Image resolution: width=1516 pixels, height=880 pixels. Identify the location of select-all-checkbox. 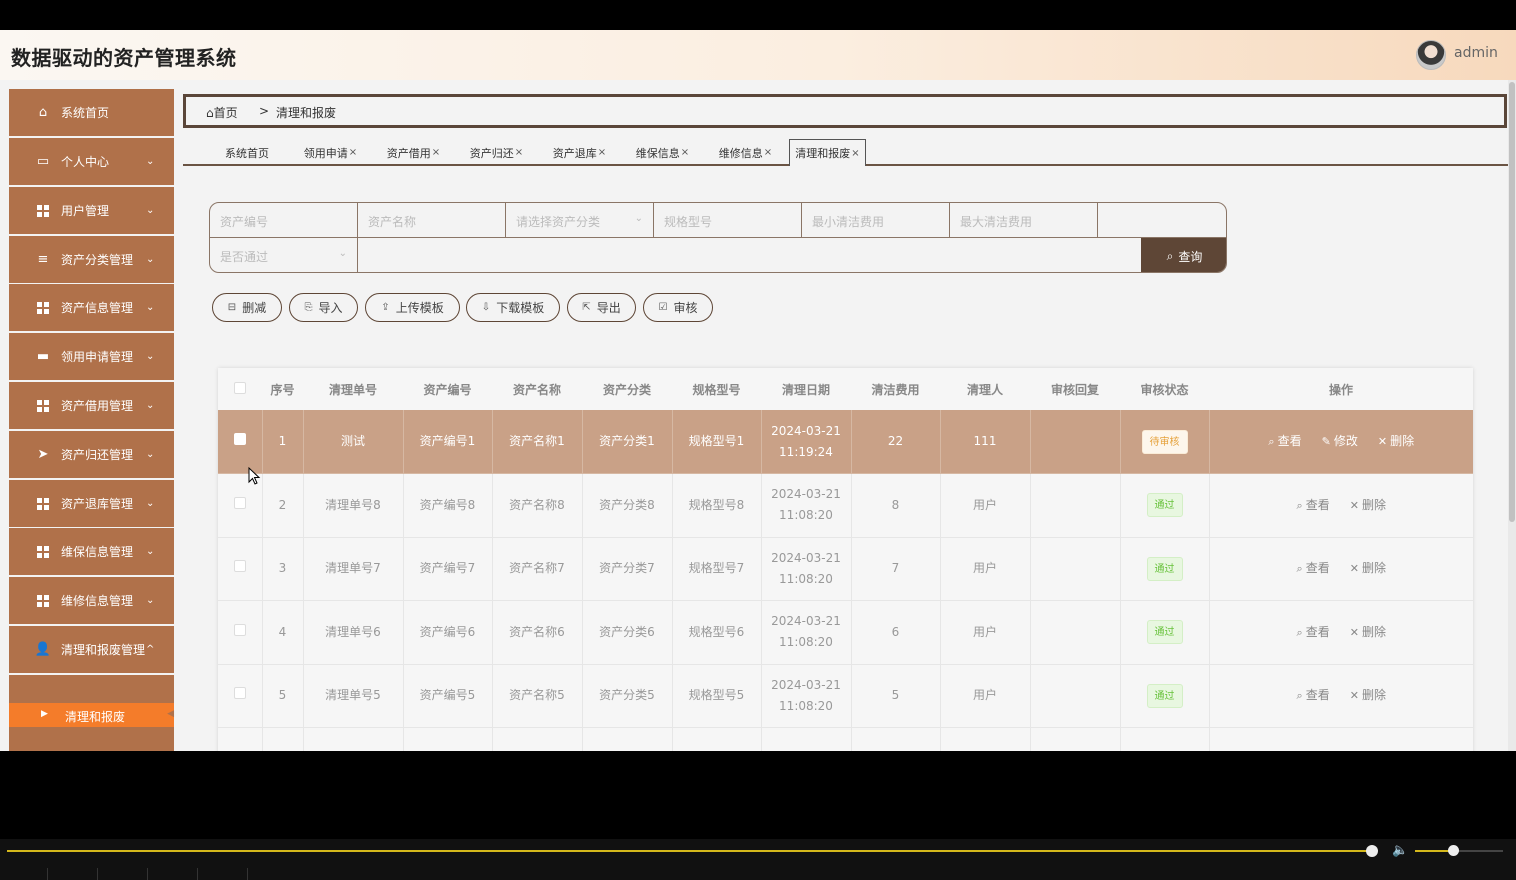
(240, 387).